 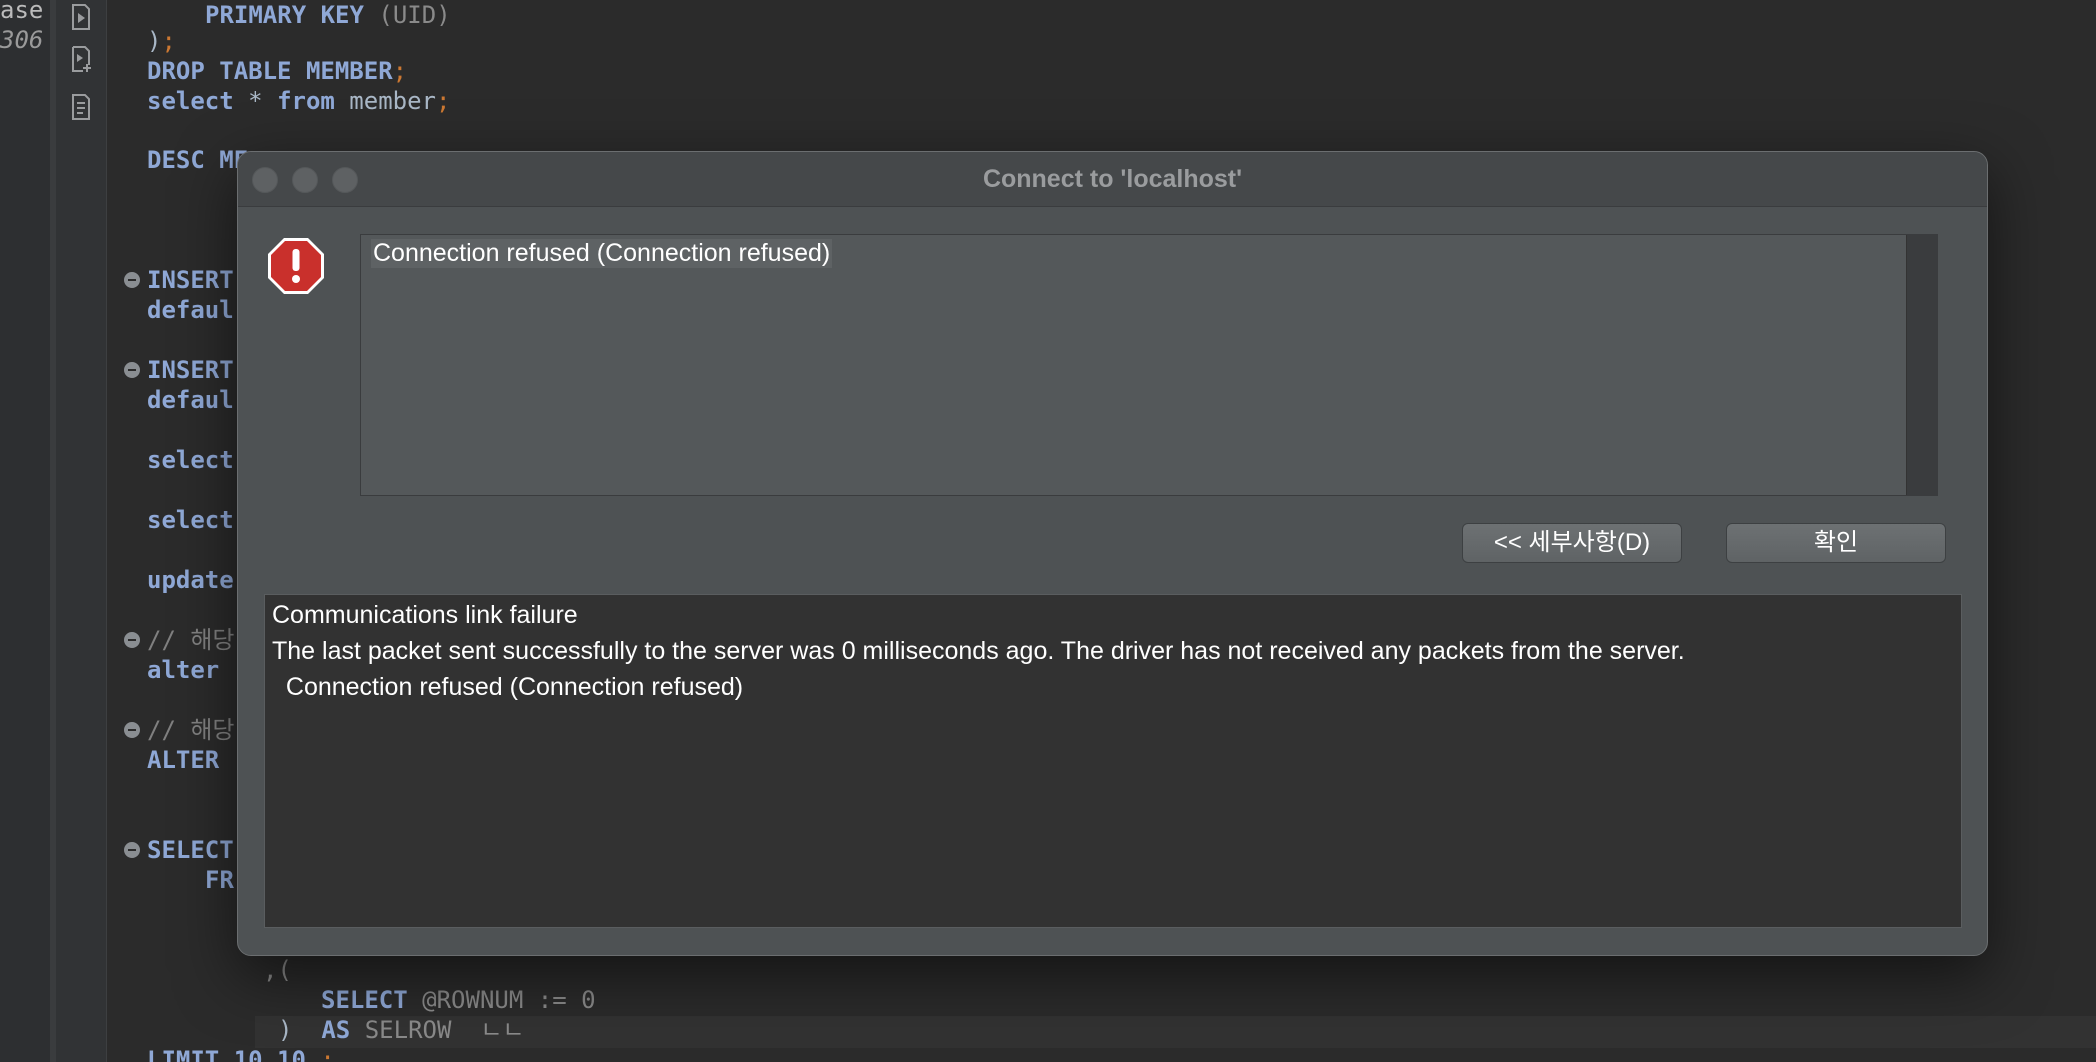 What do you see at coordinates (444, 1030) in the screenshot?
I see `code-token: SELROW ㄴㄴ` at bounding box center [444, 1030].